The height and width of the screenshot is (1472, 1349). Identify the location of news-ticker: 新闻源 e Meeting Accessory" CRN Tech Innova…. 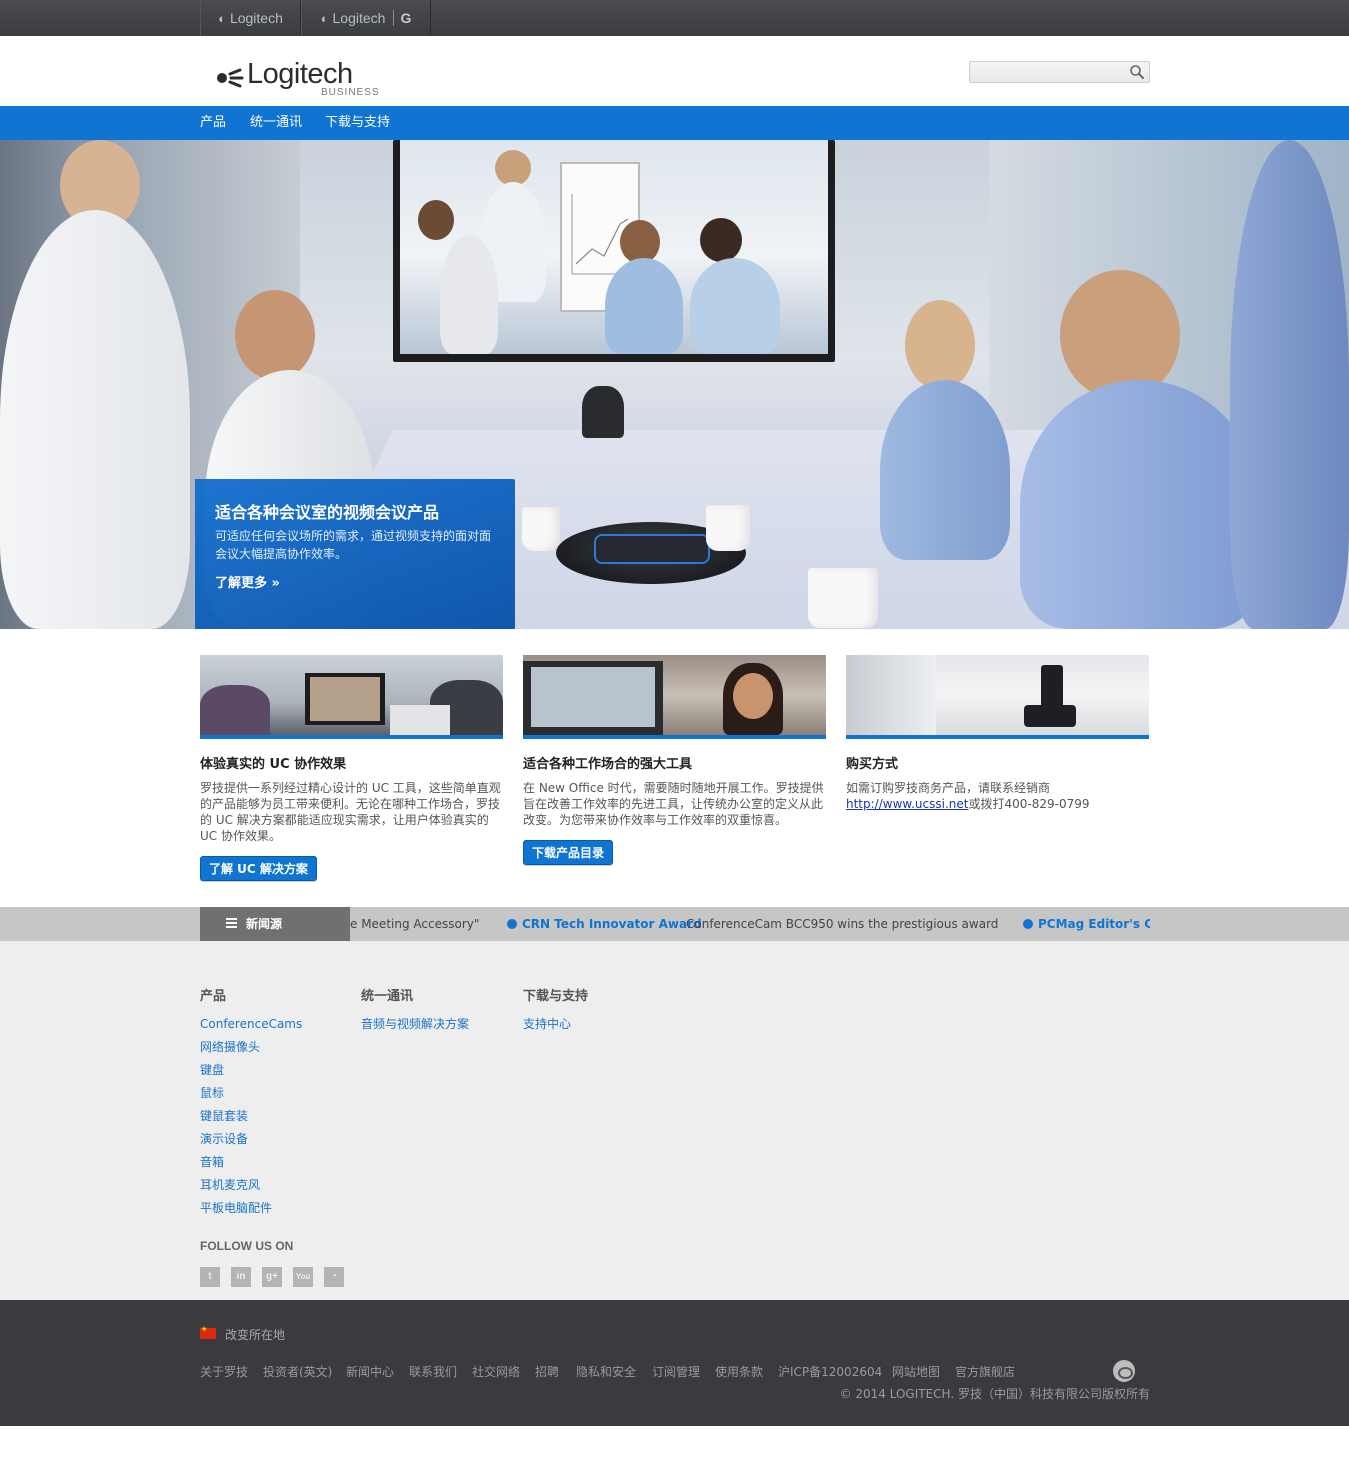
(674, 924).